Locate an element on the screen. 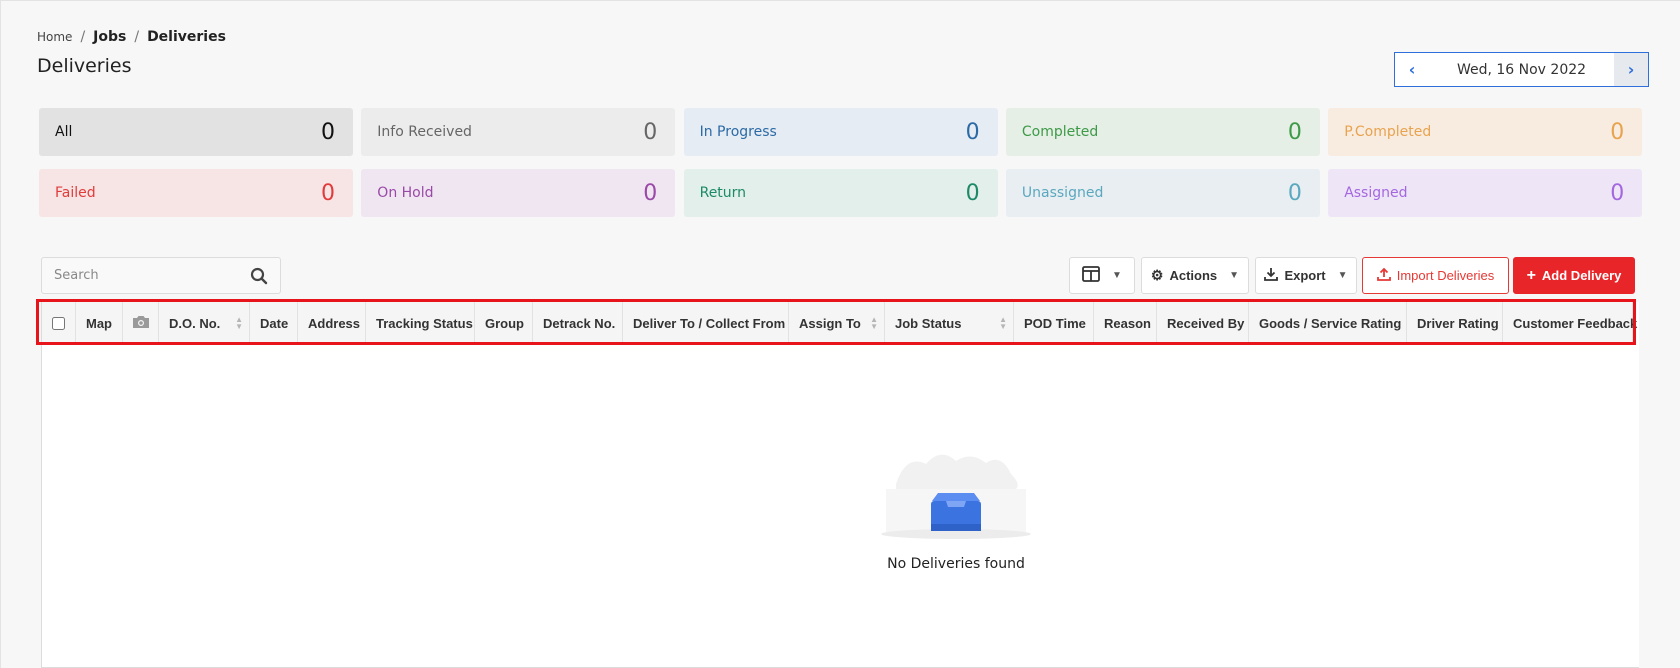 The width and height of the screenshot is (1680, 668). column-header-reason: Reason is located at coordinates (1125, 323).